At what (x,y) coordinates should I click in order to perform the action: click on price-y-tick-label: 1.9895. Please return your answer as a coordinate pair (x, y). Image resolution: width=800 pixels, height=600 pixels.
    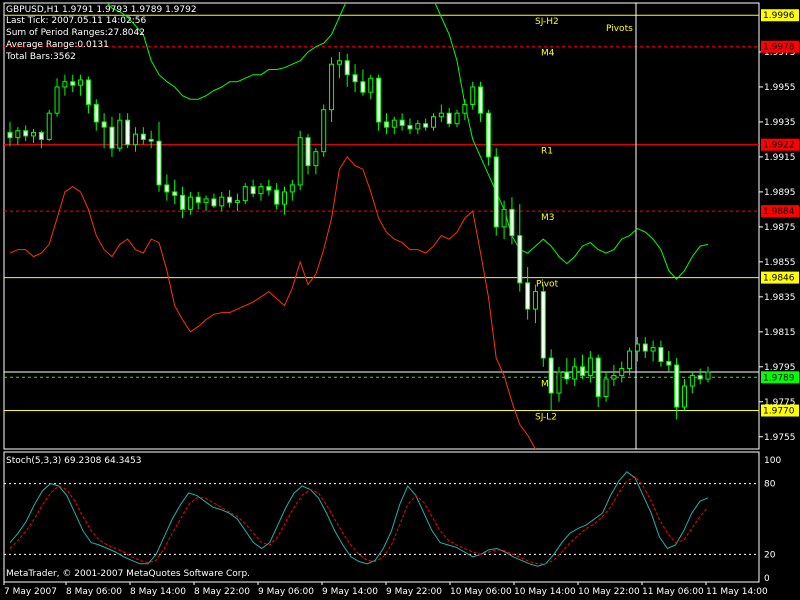
    Looking at the image, I should click on (780, 193).